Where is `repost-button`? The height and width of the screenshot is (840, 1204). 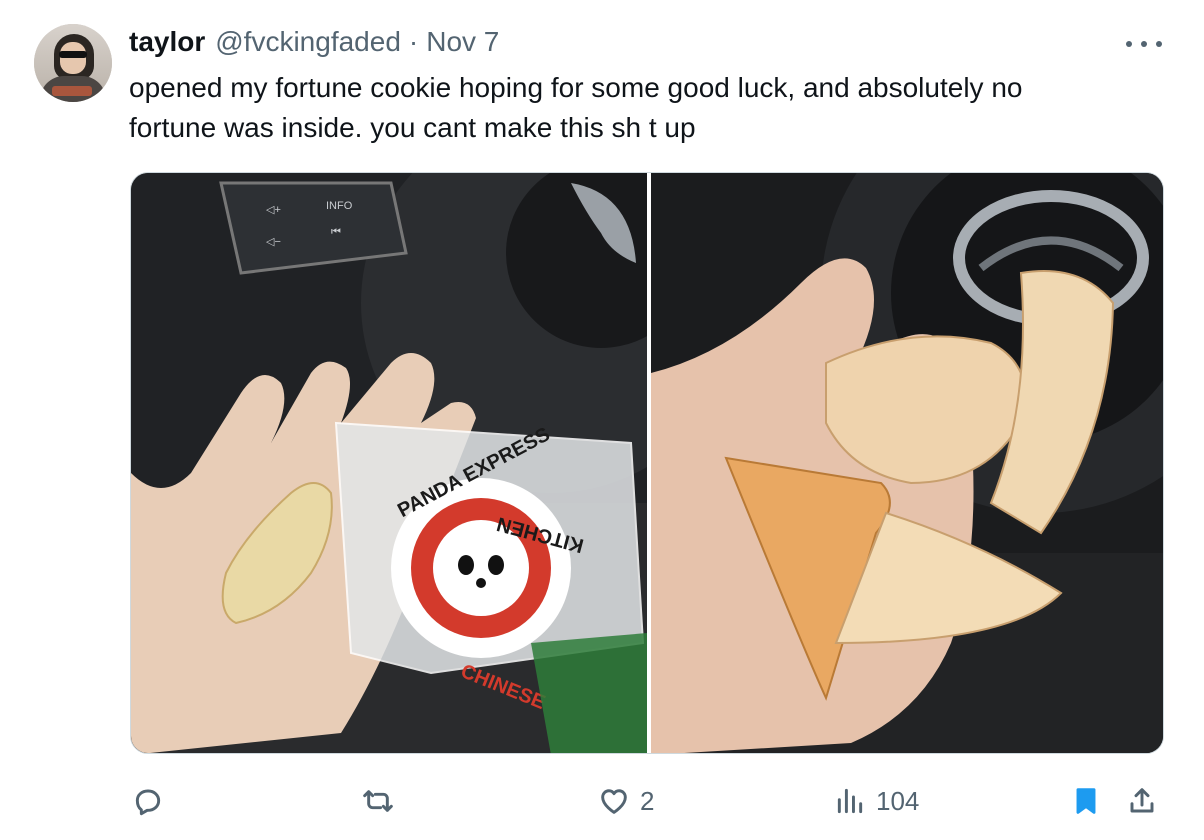 repost-button is located at coordinates (383, 801).